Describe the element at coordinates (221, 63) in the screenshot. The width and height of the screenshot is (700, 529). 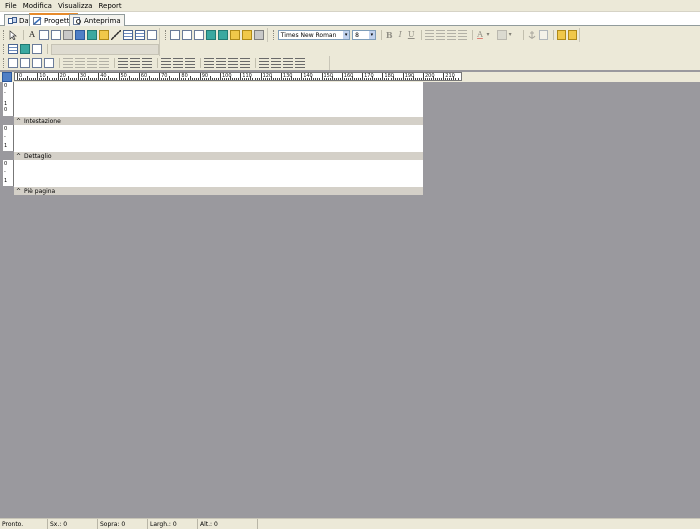
I see `space-vert-icon` at that location.